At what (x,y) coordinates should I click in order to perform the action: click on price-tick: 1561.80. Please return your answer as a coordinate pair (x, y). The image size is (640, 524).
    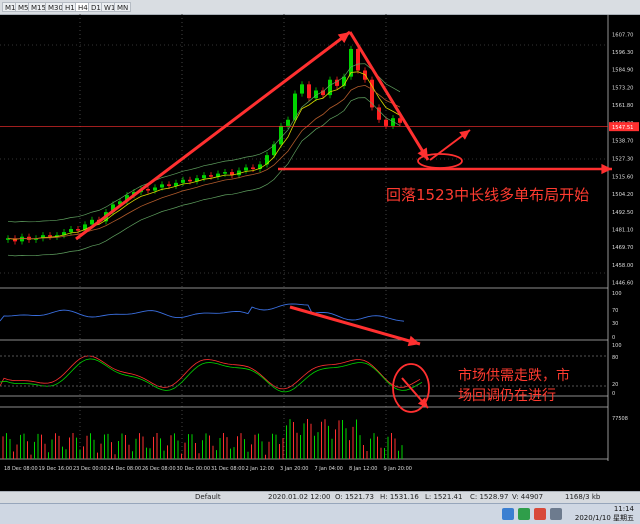
    Looking at the image, I should click on (622, 106).